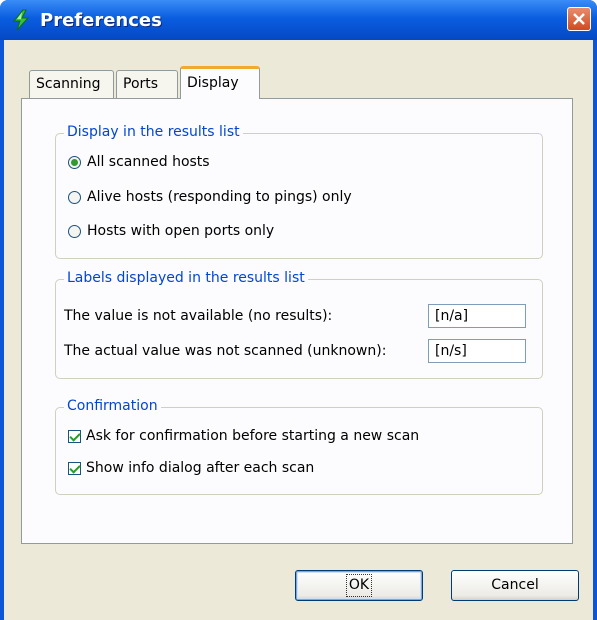 This screenshot has width=597, height=620. What do you see at coordinates (200, 468) in the screenshot?
I see `show-info-dialog-label: Show info dialog after each scan` at bounding box center [200, 468].